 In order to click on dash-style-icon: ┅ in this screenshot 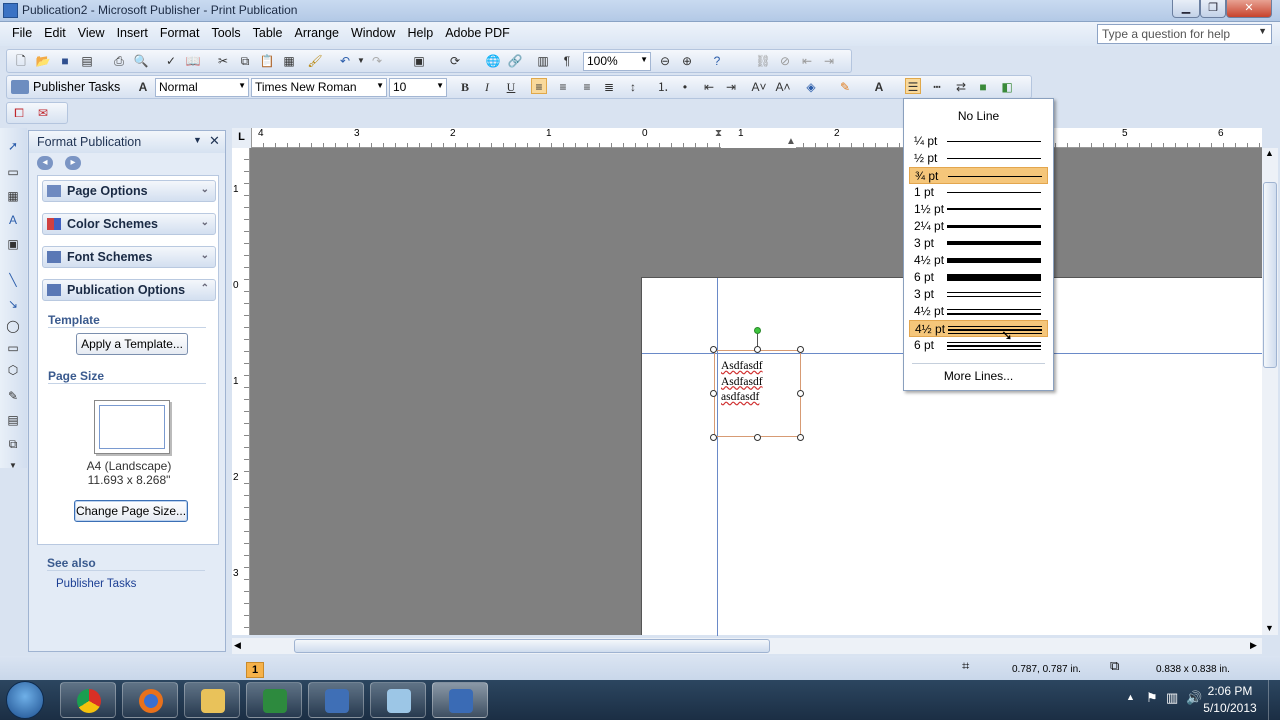, I will do `click(937, 87)`.